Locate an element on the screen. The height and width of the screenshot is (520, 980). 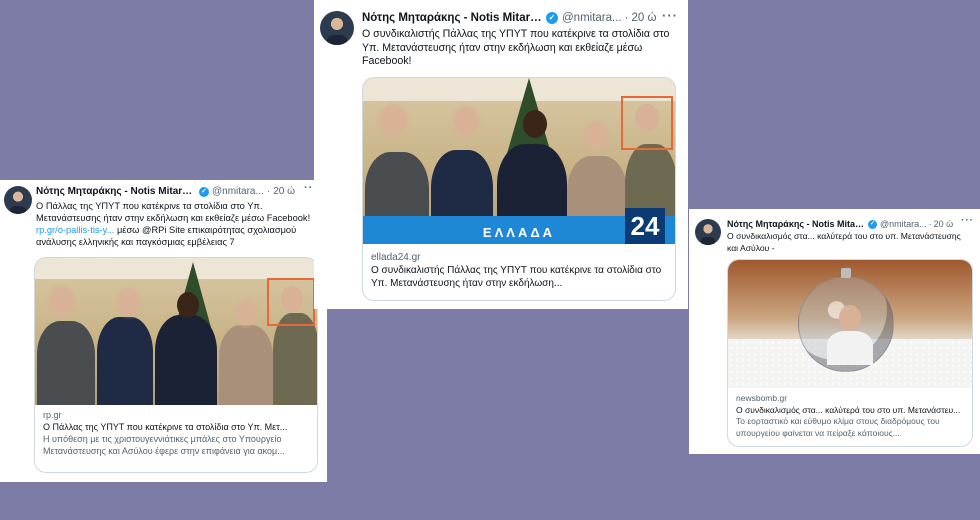
ellada24-logo: 24 is located at coordinates (645, 226).